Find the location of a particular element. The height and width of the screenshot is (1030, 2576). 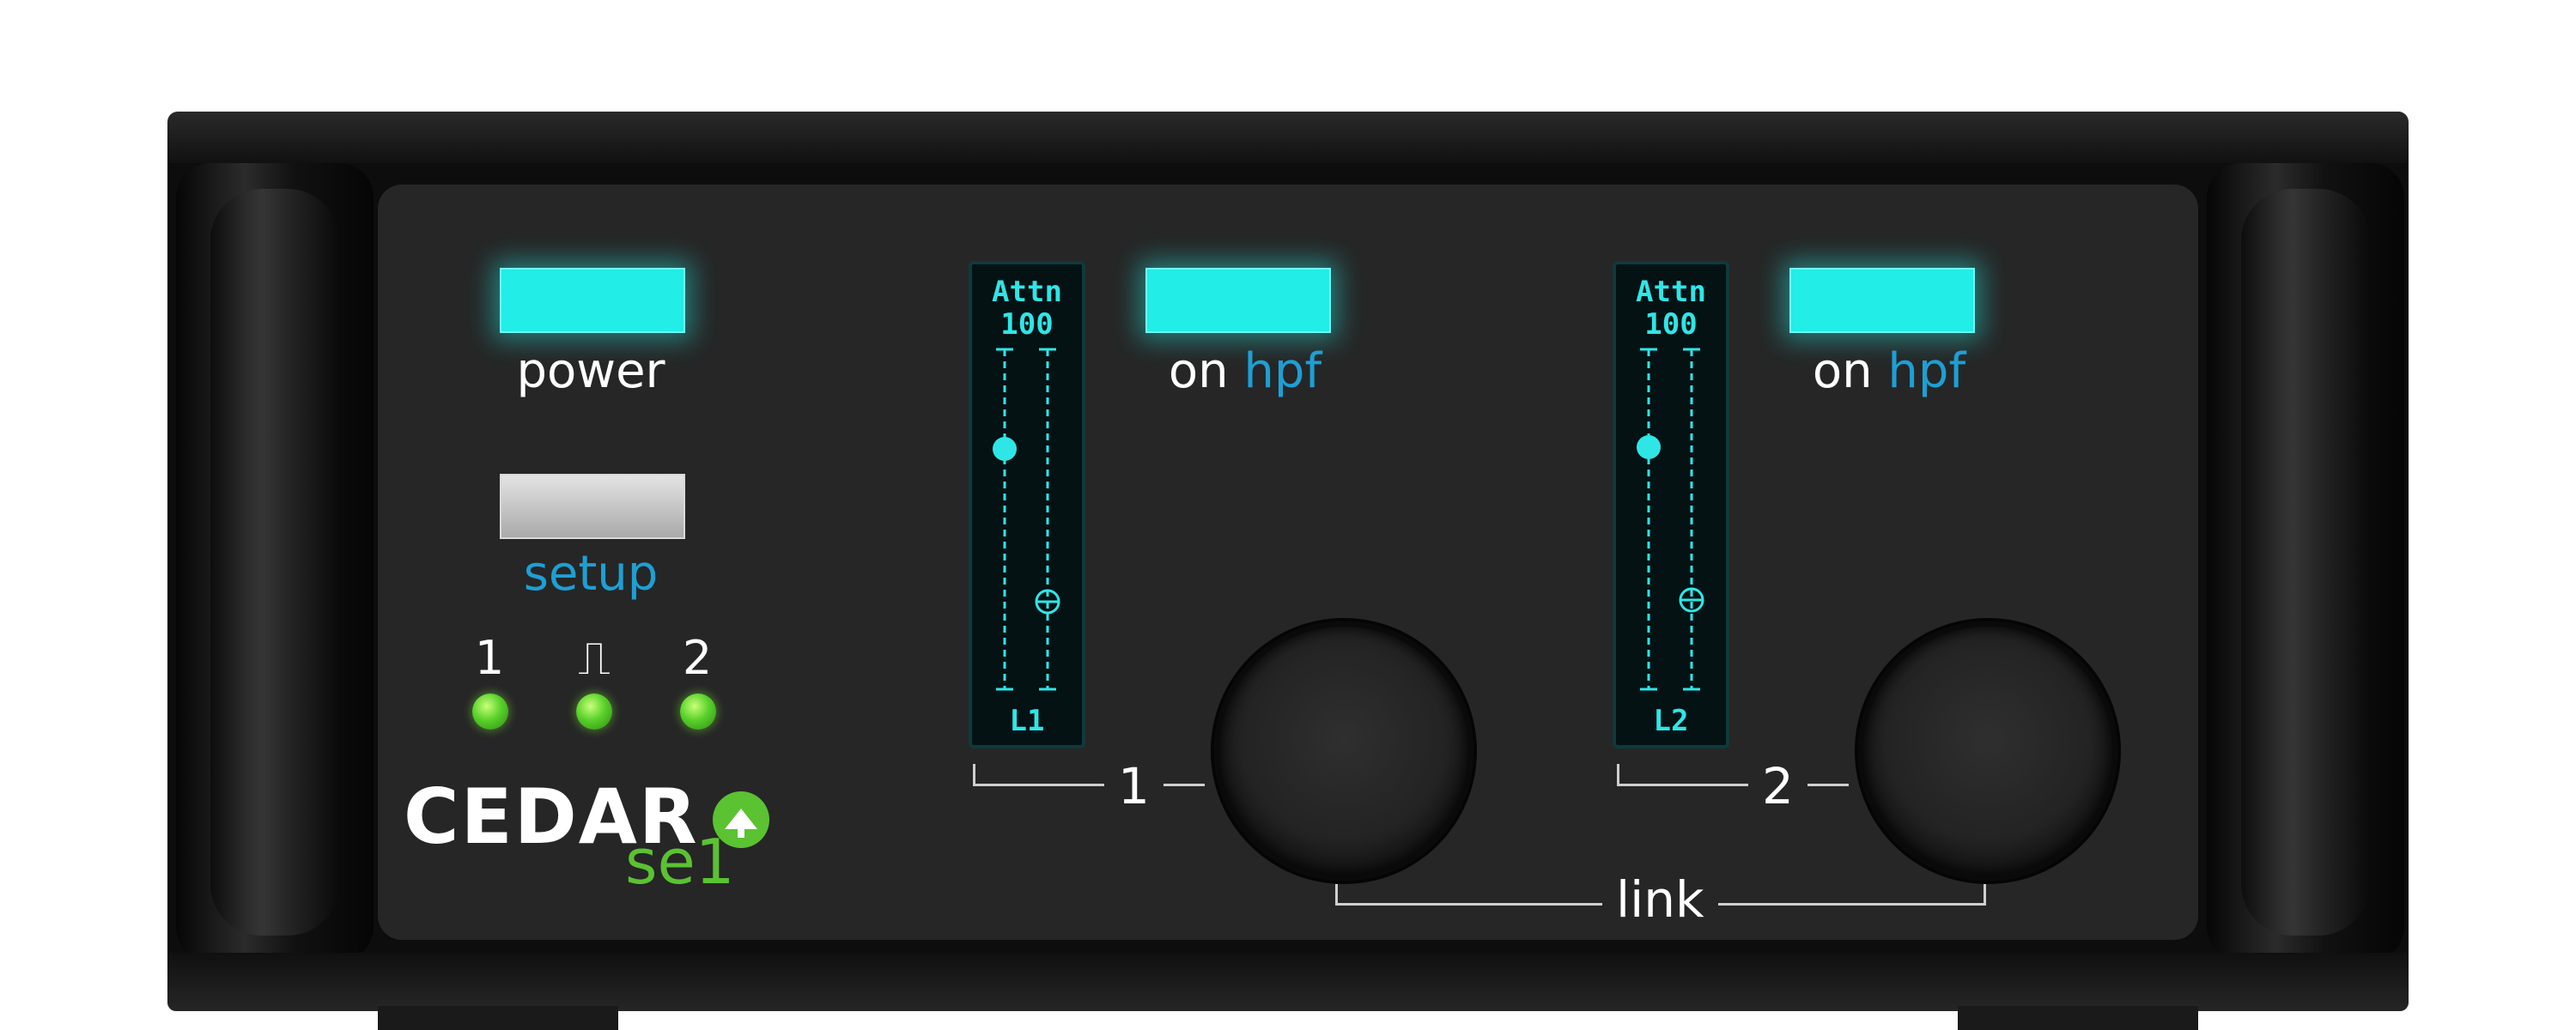

link-bracket-left-tick is located at coordinates (1336, 894).